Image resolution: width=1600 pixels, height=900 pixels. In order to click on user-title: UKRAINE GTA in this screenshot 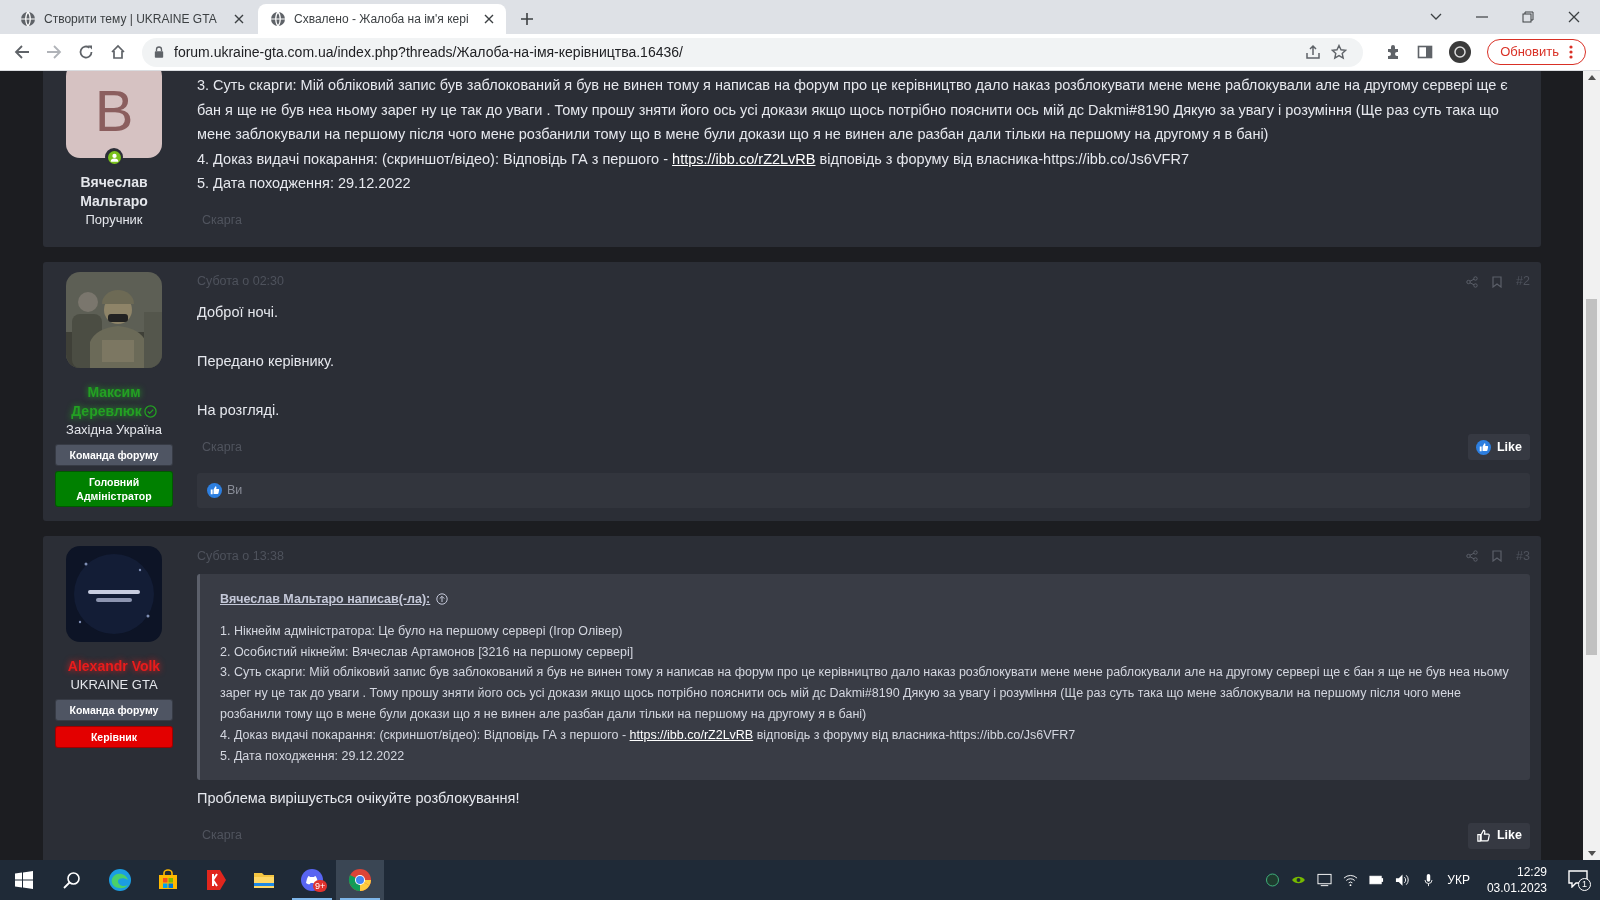, I will do `click(114, 685)`.